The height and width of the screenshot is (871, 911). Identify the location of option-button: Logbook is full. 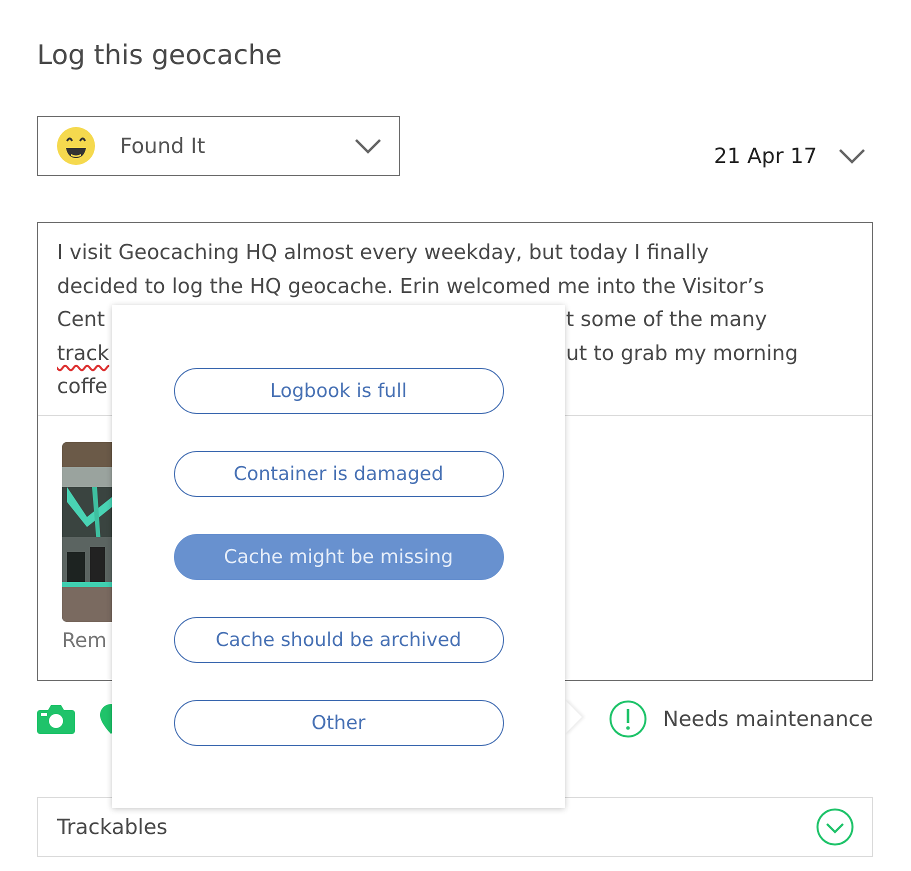
(339, 391).